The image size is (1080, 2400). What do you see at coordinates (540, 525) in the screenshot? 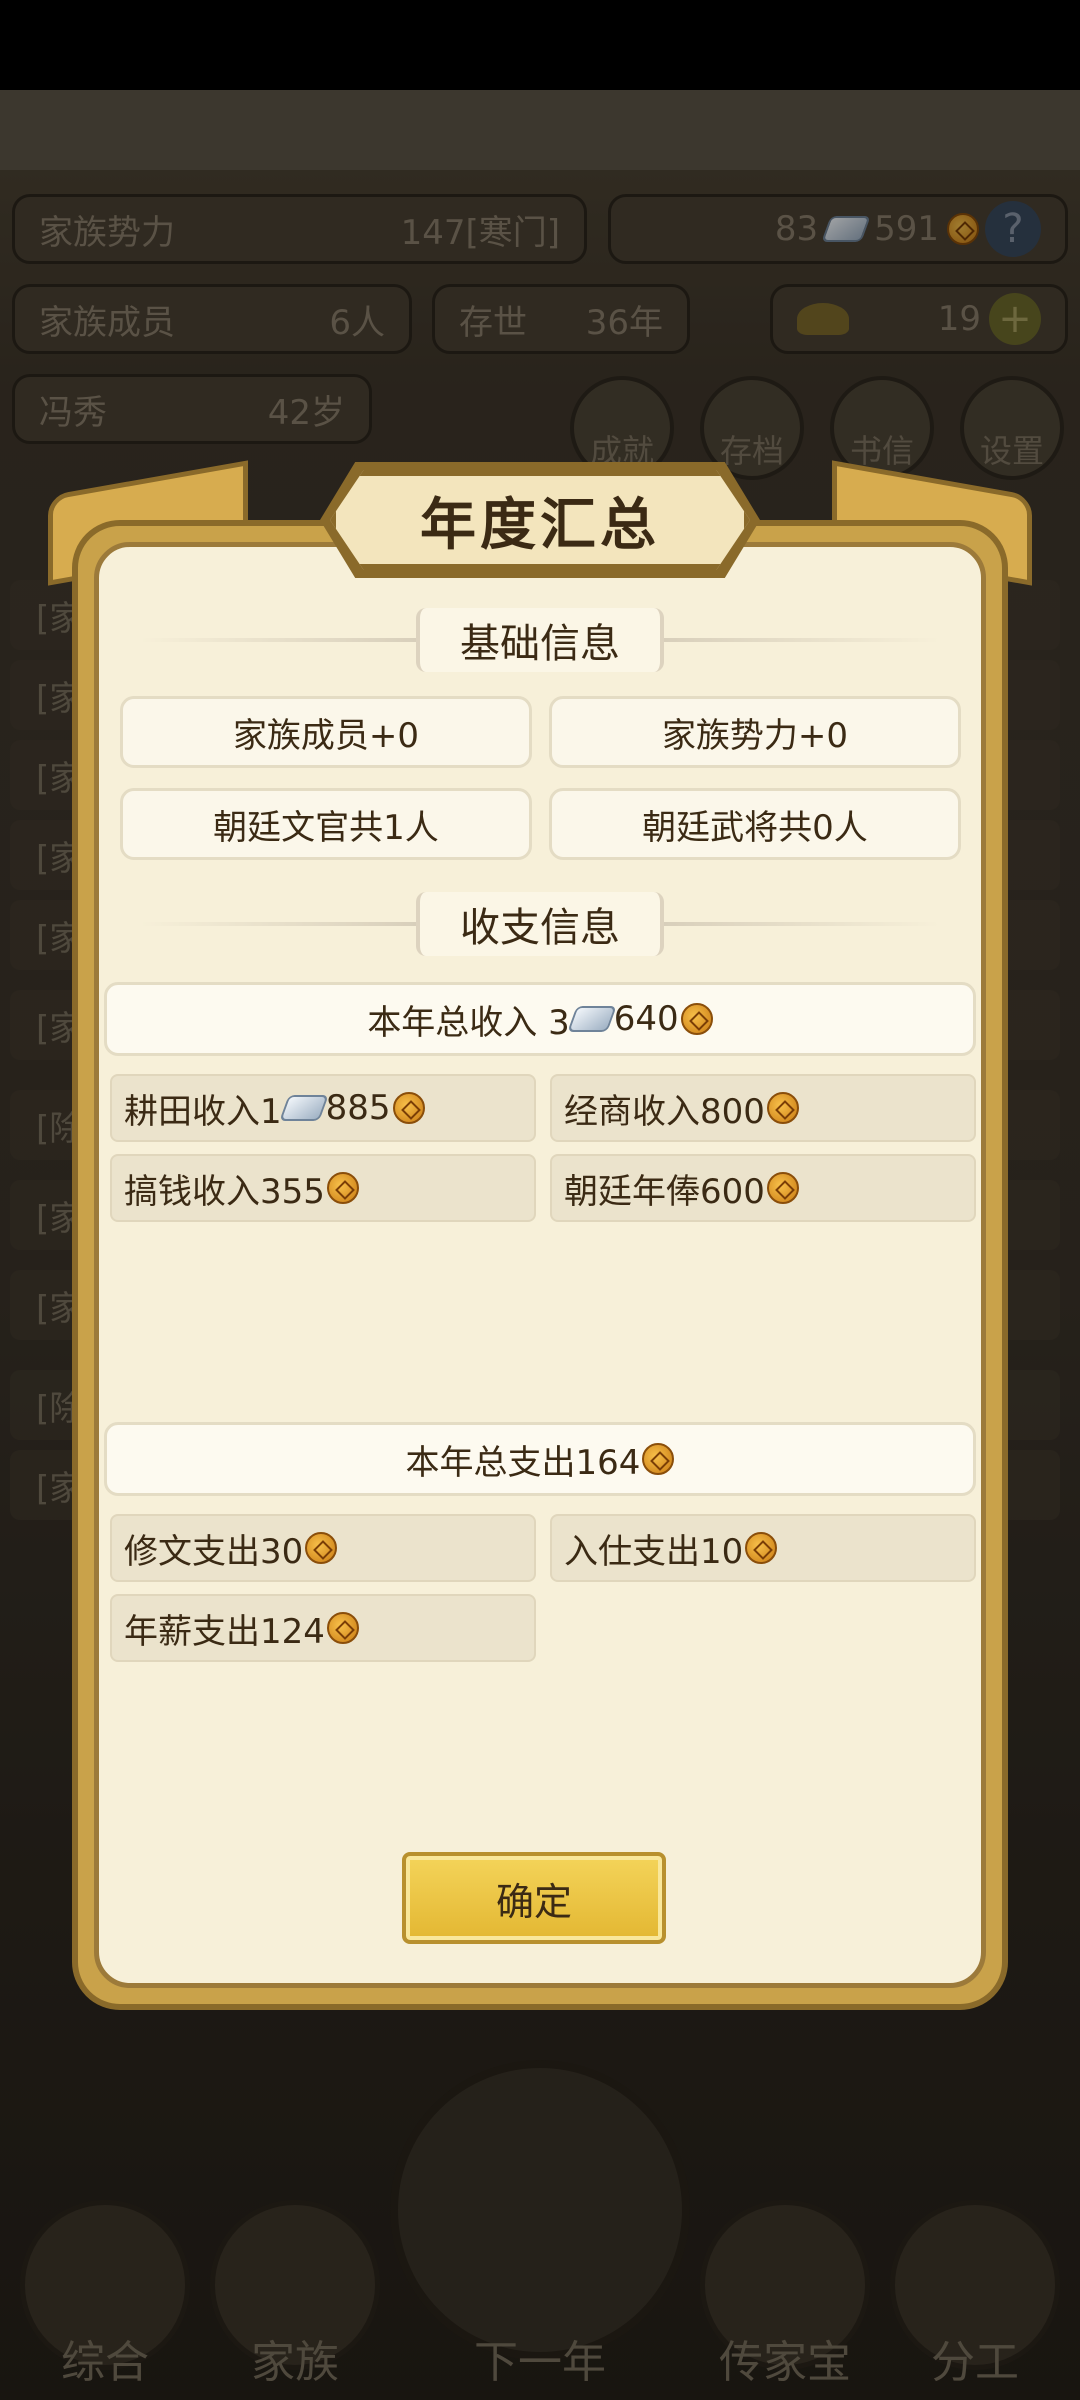
I see `dialog-title: 年度汇总` at bounding box center [540, 525].